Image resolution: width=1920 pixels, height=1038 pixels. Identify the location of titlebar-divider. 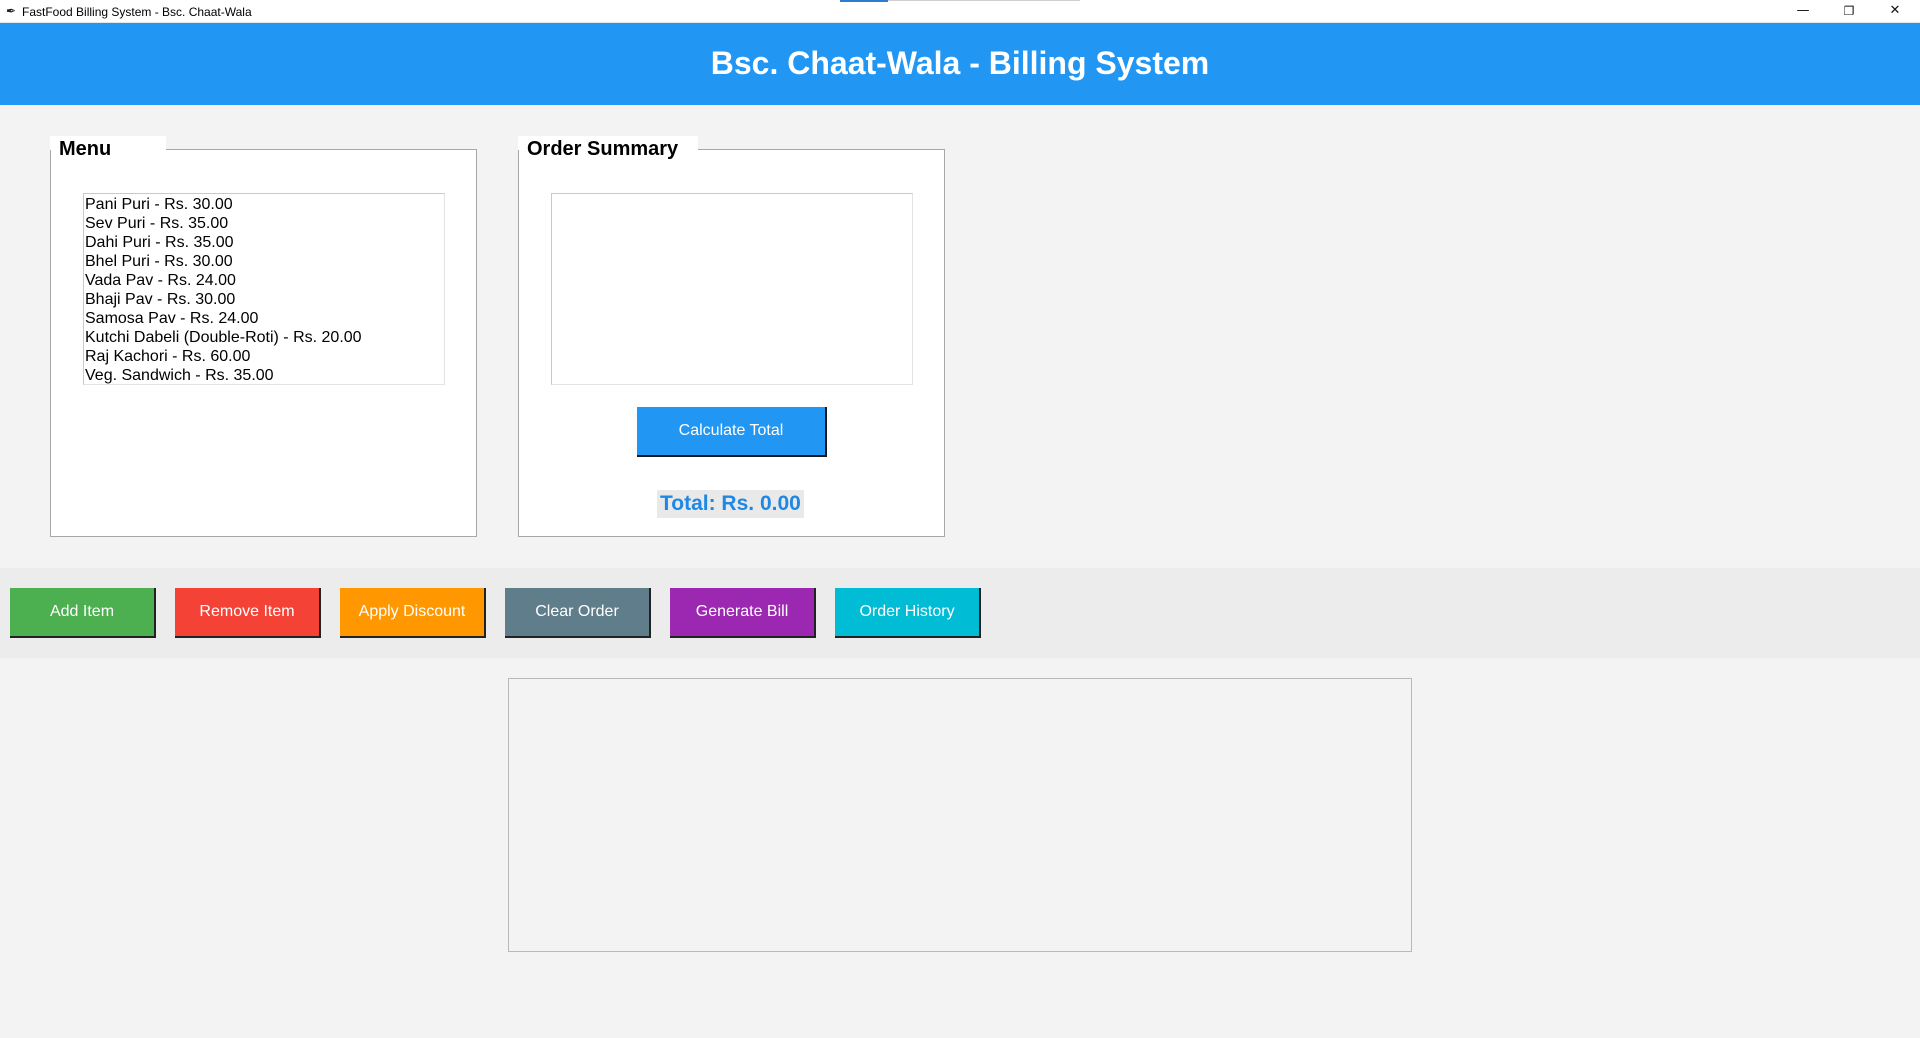
(984, 0).